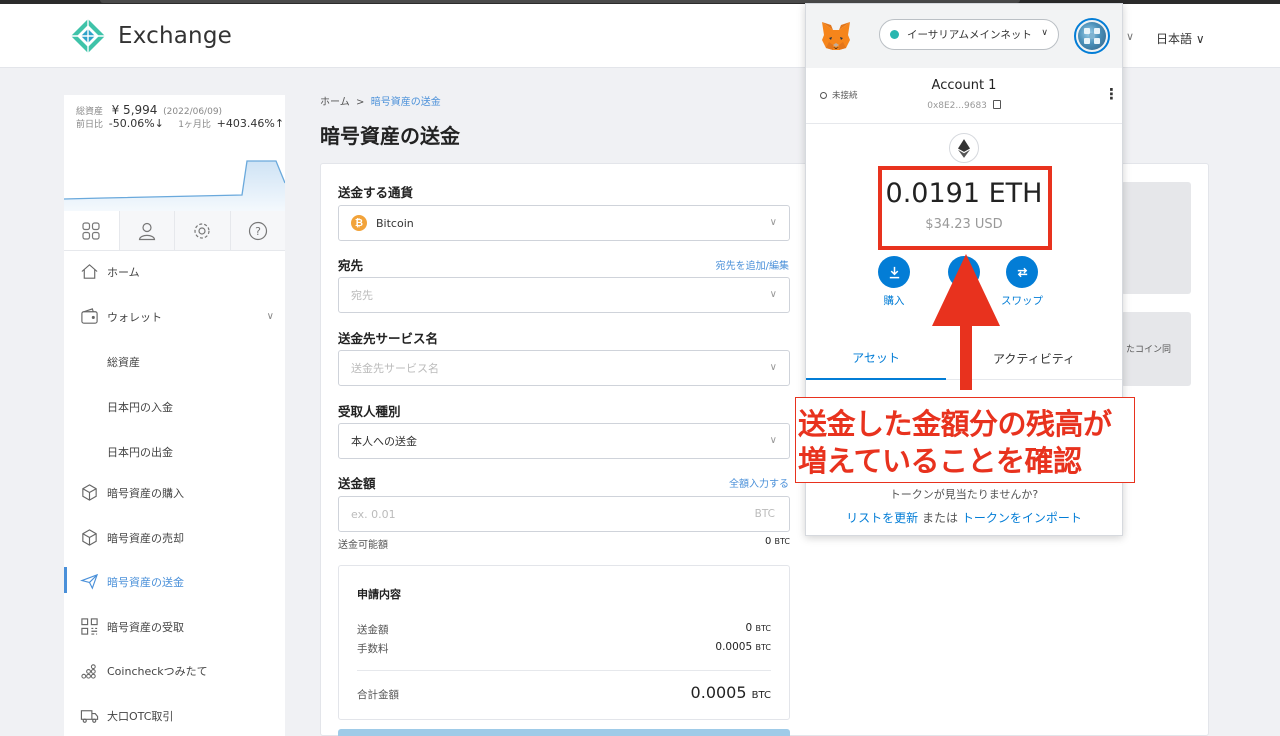 Image resolution: width=1280 pixels, height=736 pixels. I want to click on sidebar-item-otc: 大口OTC取引, so click(180, 715).